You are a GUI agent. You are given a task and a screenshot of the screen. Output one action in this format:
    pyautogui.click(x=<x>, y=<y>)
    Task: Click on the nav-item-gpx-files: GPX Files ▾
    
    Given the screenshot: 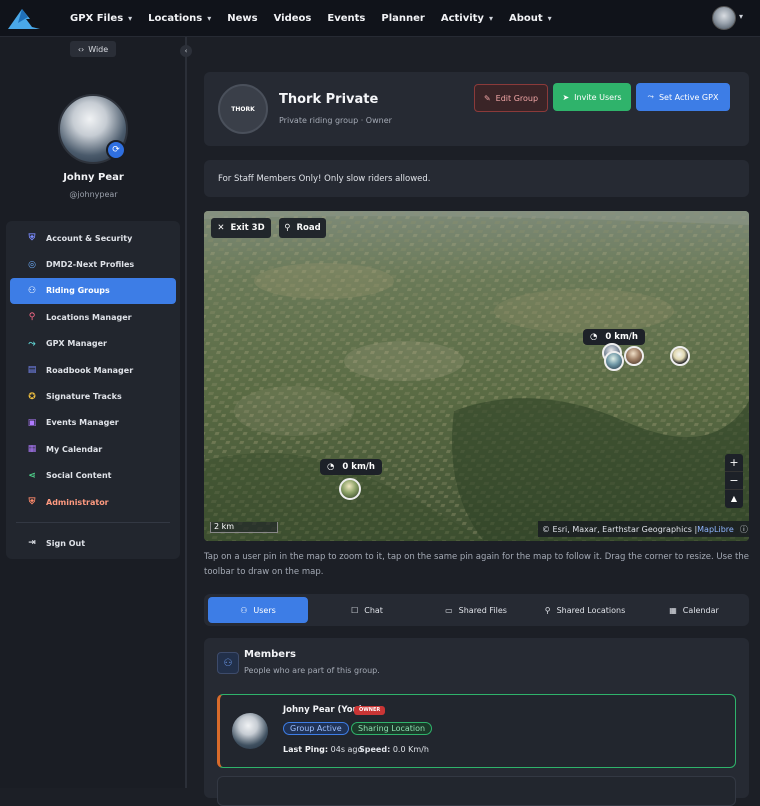 What is the action you would take?
    pyautogui.click(x=101, y=18)
    